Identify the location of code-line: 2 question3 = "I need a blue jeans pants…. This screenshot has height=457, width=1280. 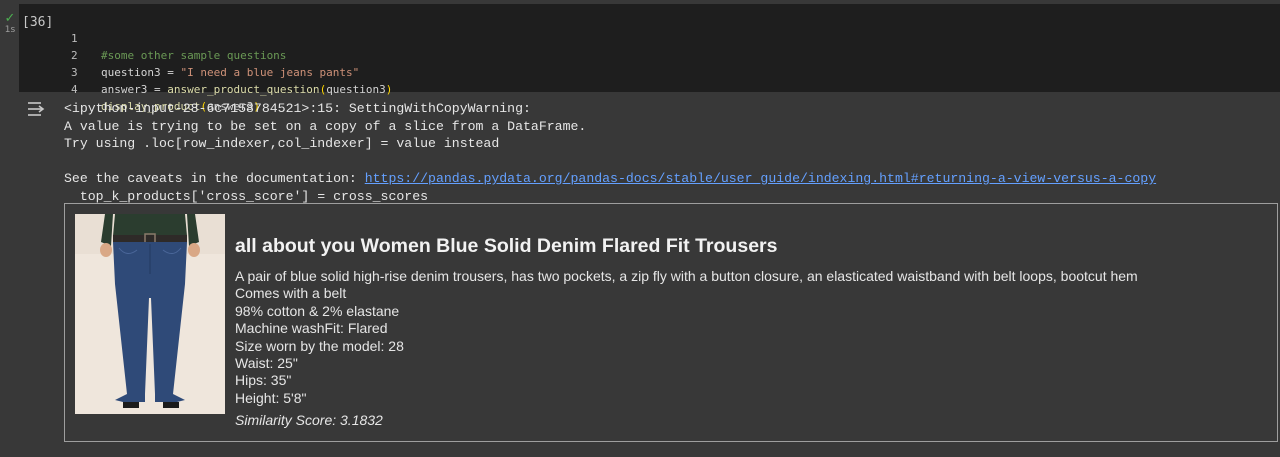
(189, 54).